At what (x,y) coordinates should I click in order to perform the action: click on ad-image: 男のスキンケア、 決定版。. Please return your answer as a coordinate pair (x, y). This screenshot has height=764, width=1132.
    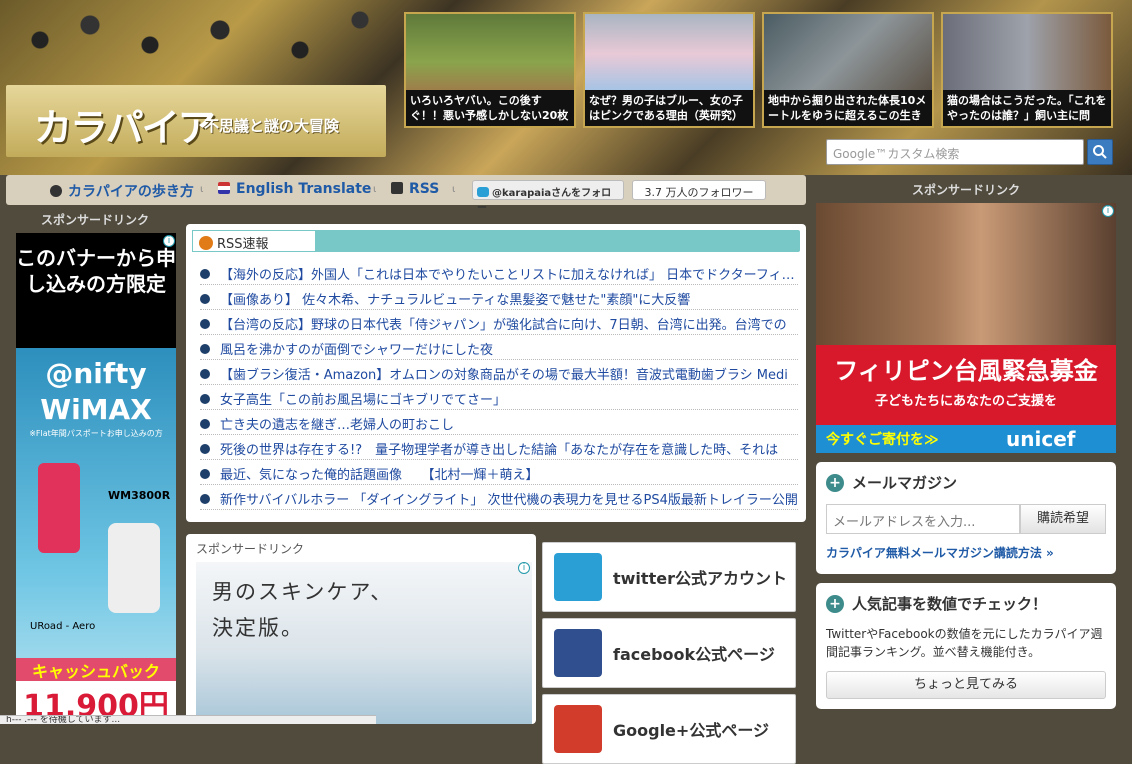
    Looking at the image, I should click on (364, 643).